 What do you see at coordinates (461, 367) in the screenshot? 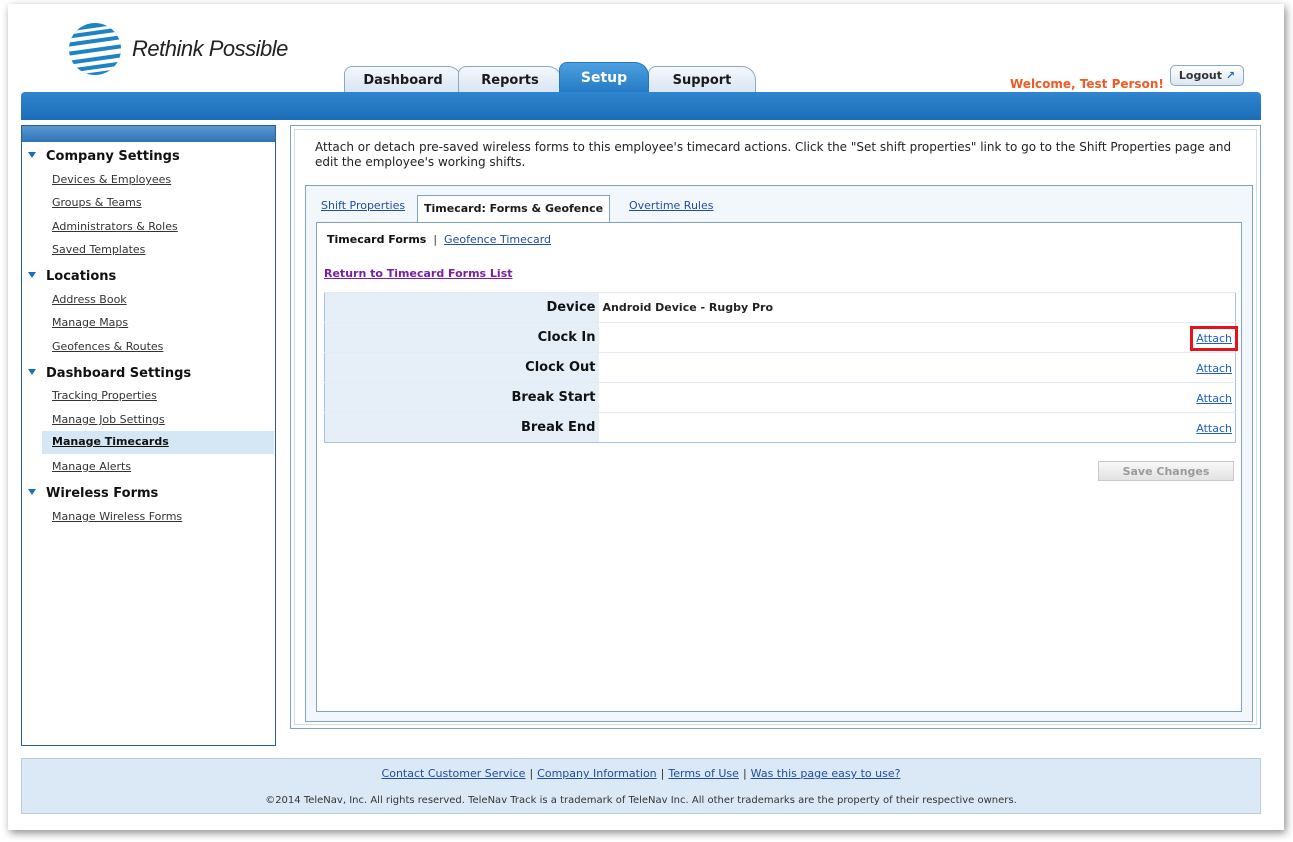
I see `clock-out-label: Clock Out` at bounding box center [461, 367].